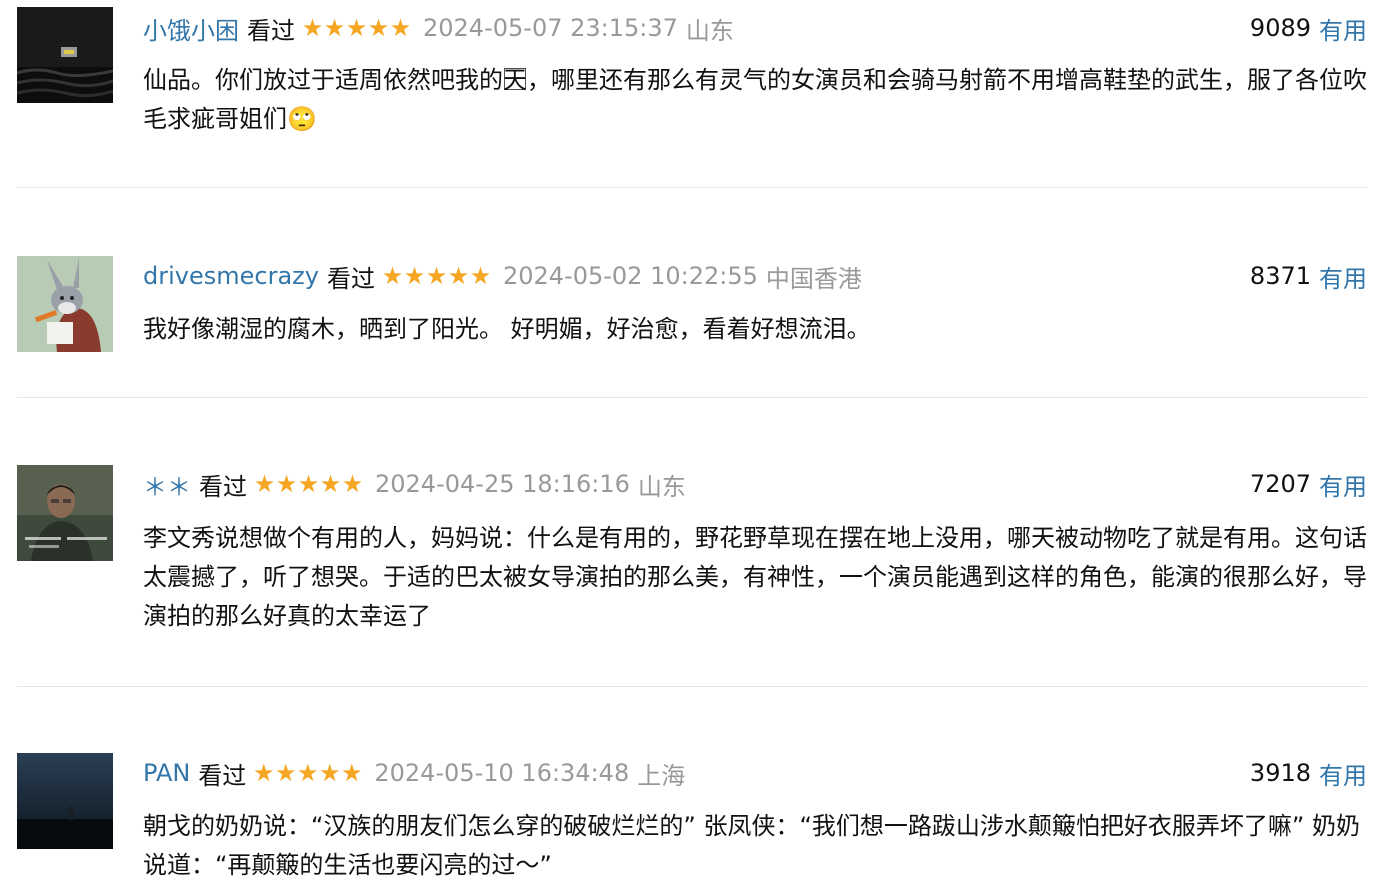 This screenshot has width=1386, height=891. Describe the element at coordinates (661, 775) in the screenshot. I see `comment-location: 上海` at that location.